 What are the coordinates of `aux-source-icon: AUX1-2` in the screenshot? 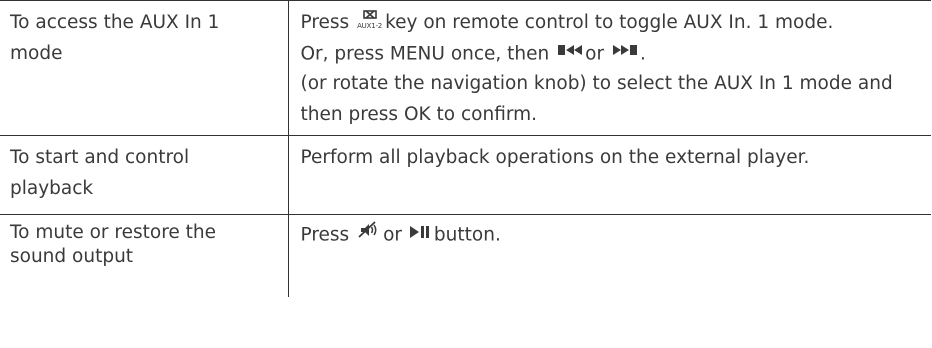 It's located at (370, 20).